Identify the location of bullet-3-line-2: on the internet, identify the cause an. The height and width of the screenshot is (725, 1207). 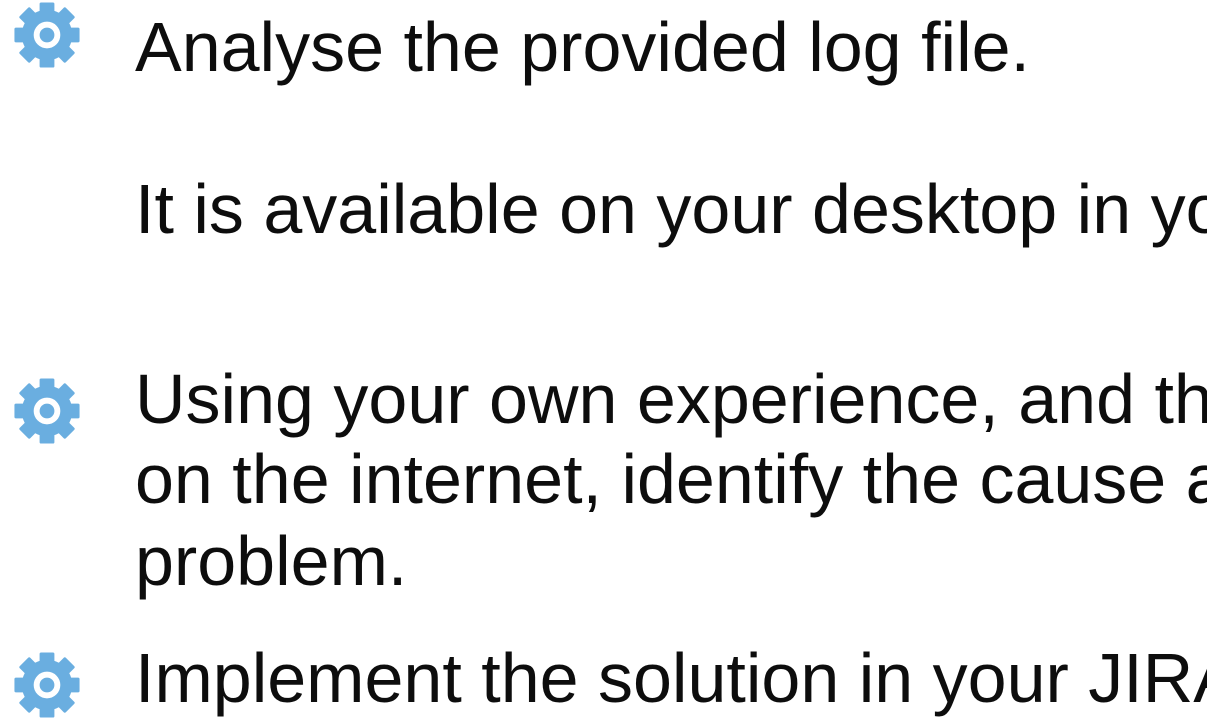
(671, 479).